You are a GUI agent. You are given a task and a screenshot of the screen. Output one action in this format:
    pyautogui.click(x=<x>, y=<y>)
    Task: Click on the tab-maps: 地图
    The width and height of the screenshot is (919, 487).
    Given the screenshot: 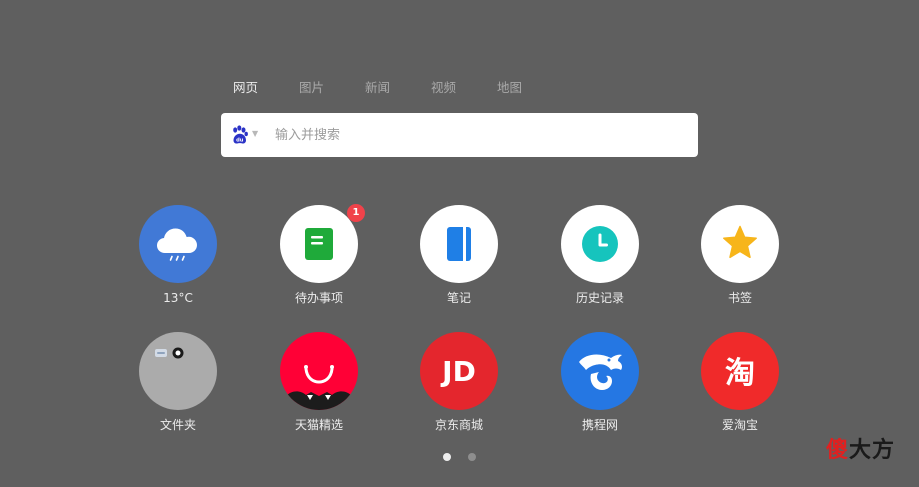 What is the action you would take?
    pyautogui.click(x=509, y=88)
    